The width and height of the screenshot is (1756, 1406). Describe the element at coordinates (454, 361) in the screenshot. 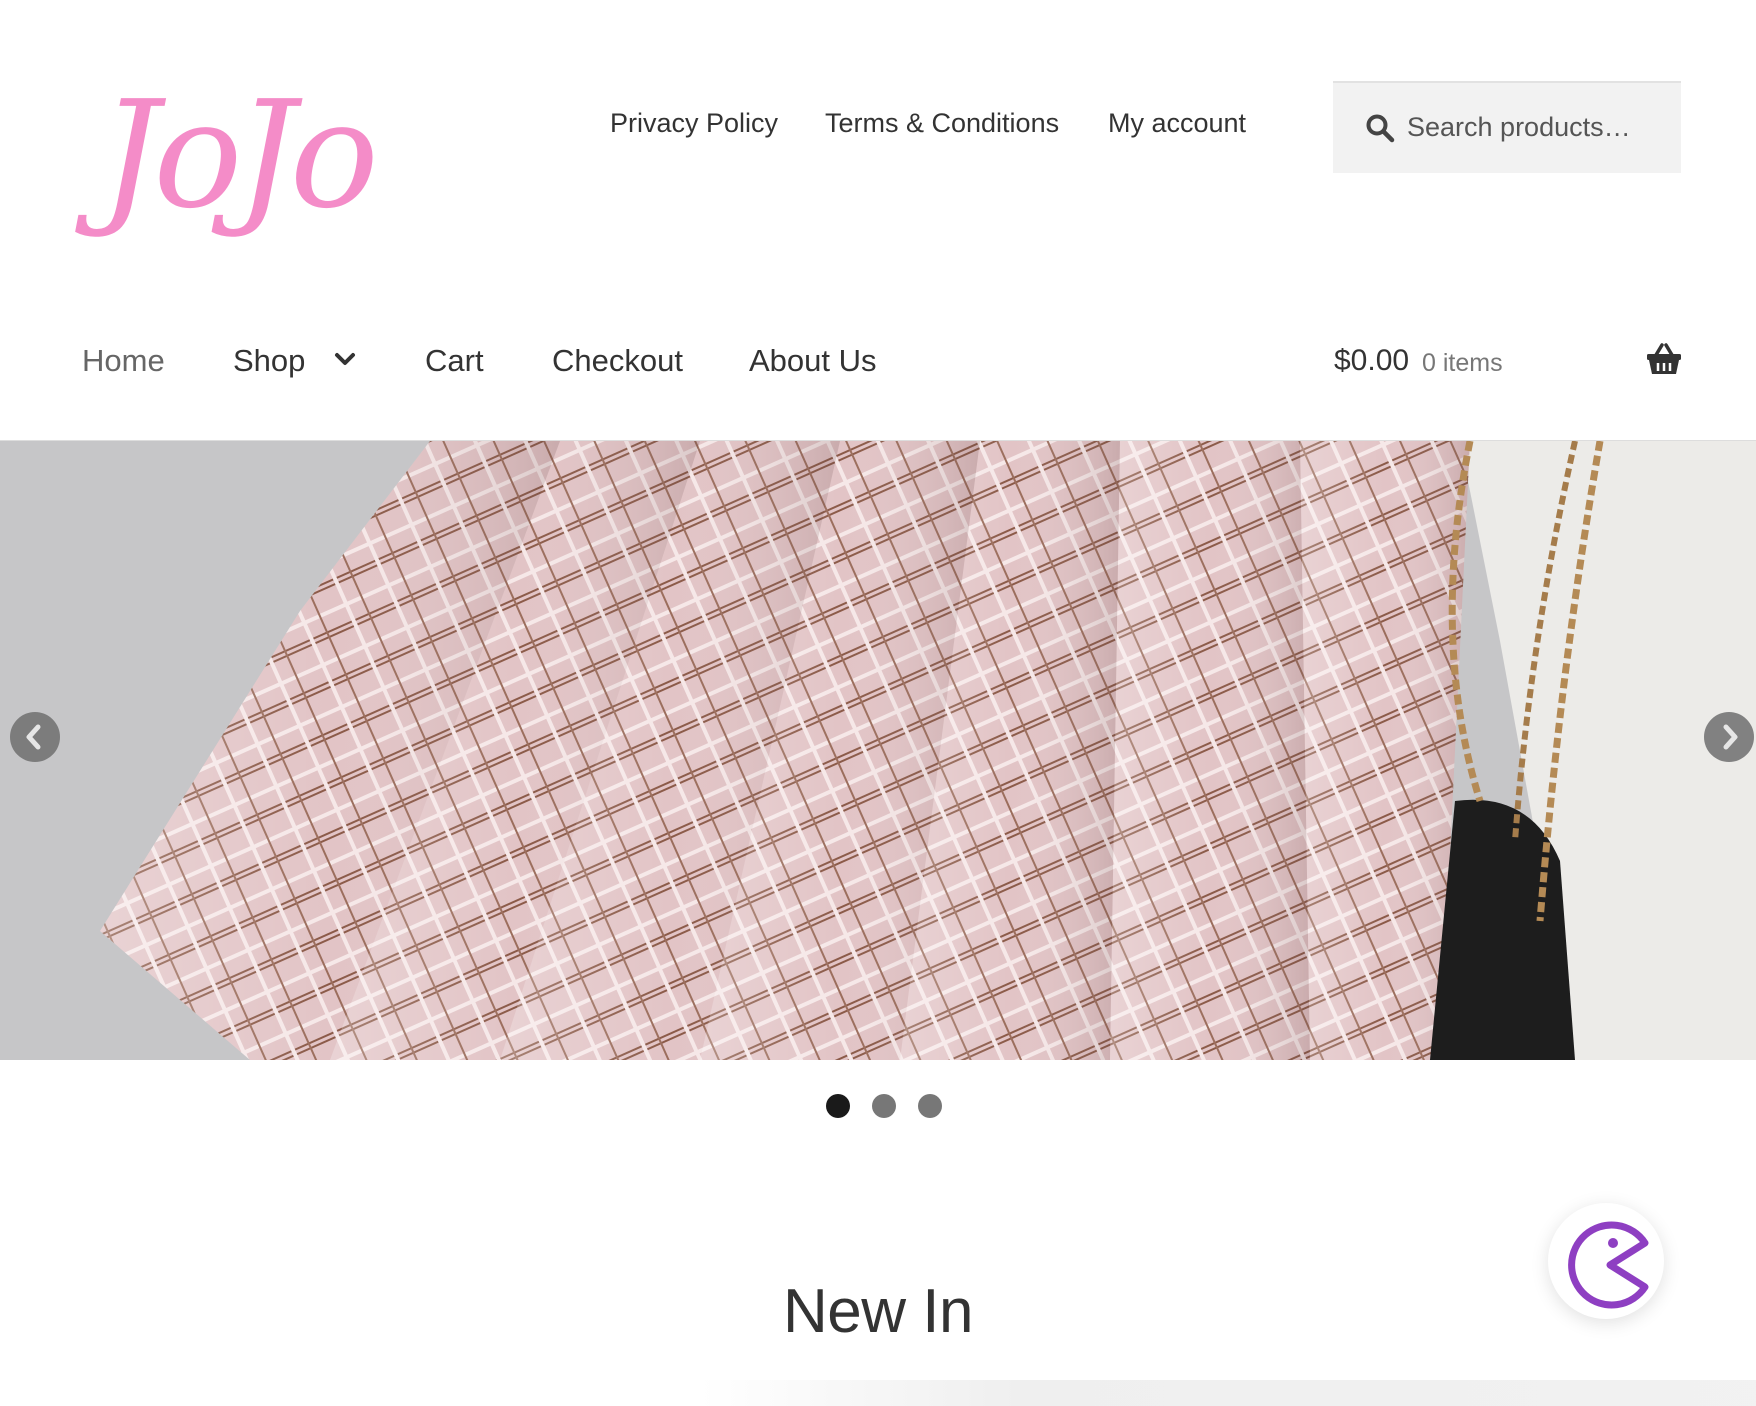

I see `nav-cart: Cart` at that location.